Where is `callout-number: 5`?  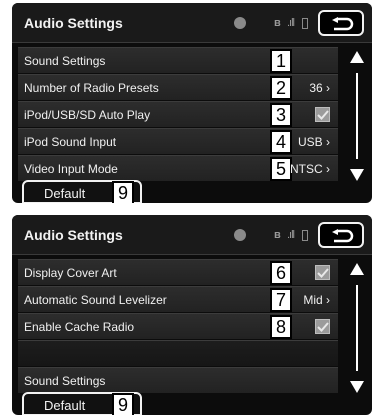
callout-number: 5 is located at coordinates (281, 169).